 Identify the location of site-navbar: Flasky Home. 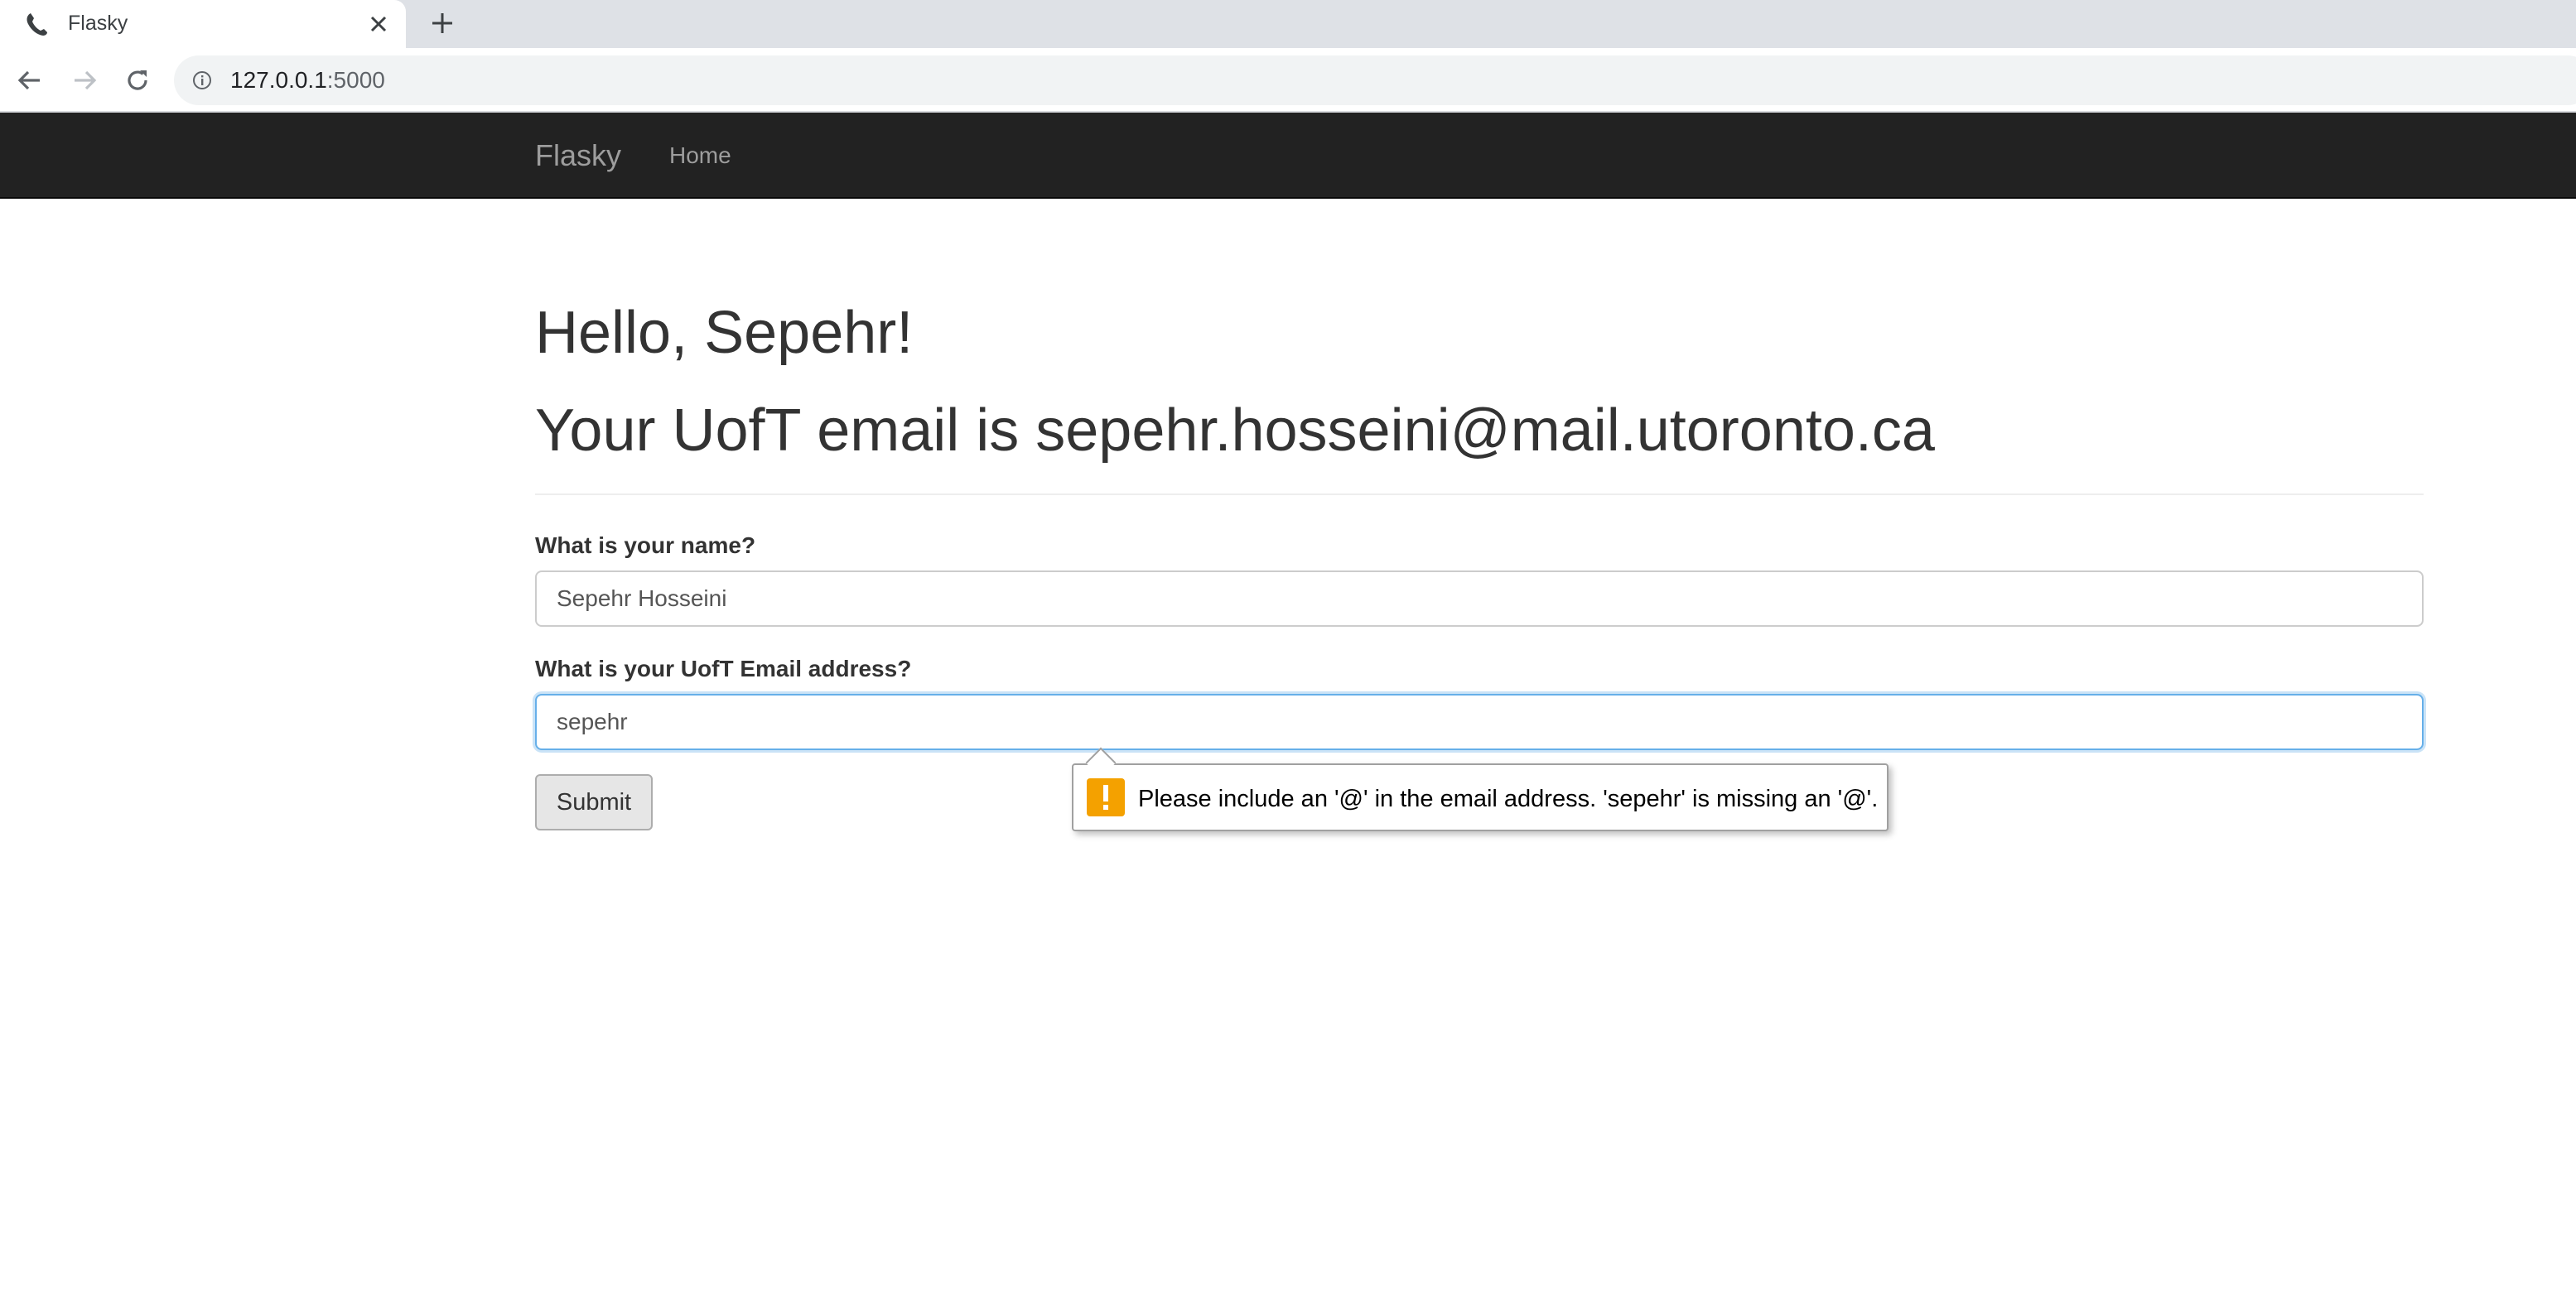
(1288, 156).